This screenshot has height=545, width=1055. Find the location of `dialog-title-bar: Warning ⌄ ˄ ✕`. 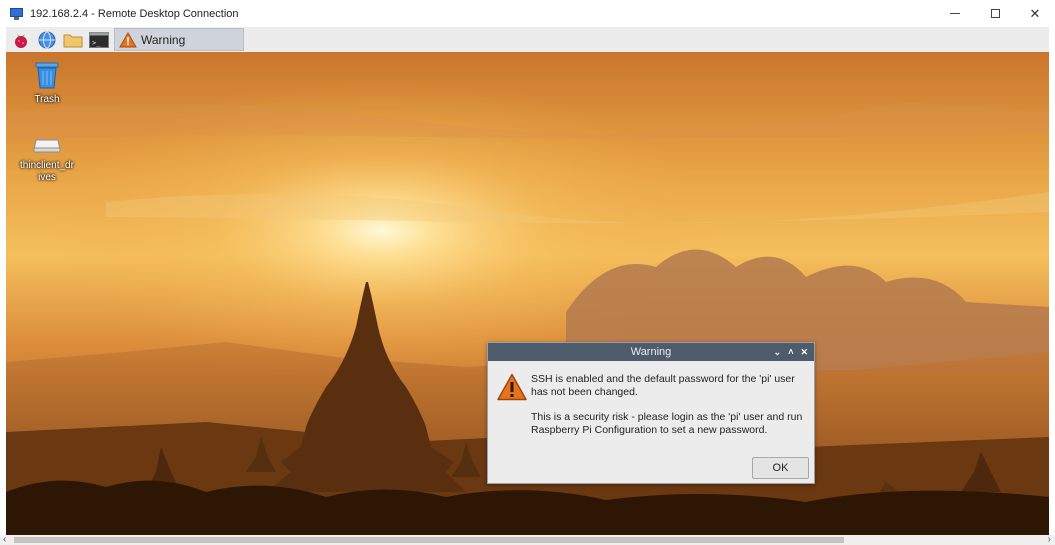

dialog-title-bar: Warning ⌄ ˄ ✕ is located at coordinates (651, 352).